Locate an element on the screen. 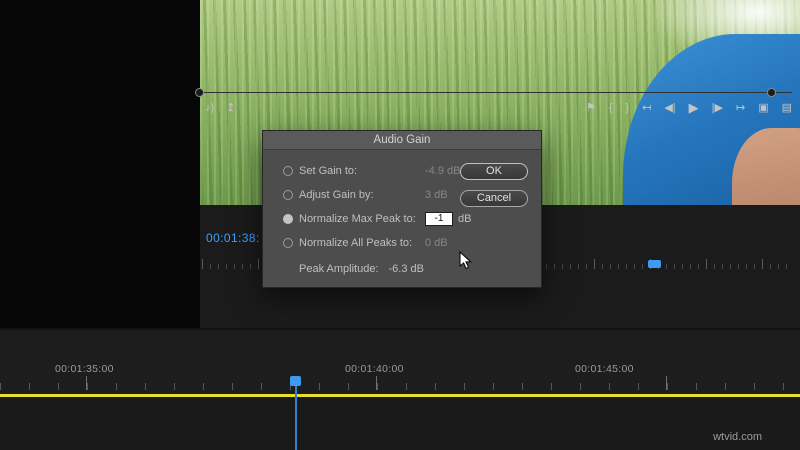 The width and height of the screenshot is (800, 450). option-label: Set Gain to: is located at coordinates (328, 170).